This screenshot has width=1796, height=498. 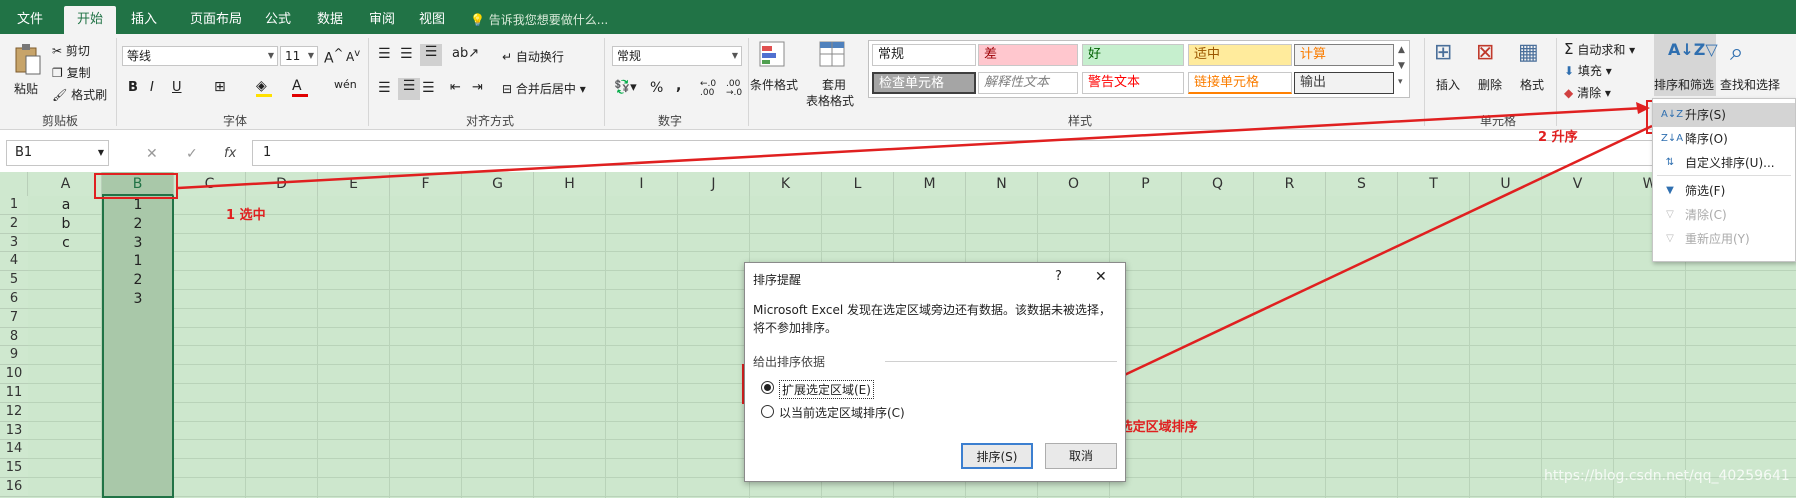 What do you see at coordinates (1705, 115) in the screenshot?
I see `sort-menu-label: 升序(S)` at bounding box center [1705, 115].